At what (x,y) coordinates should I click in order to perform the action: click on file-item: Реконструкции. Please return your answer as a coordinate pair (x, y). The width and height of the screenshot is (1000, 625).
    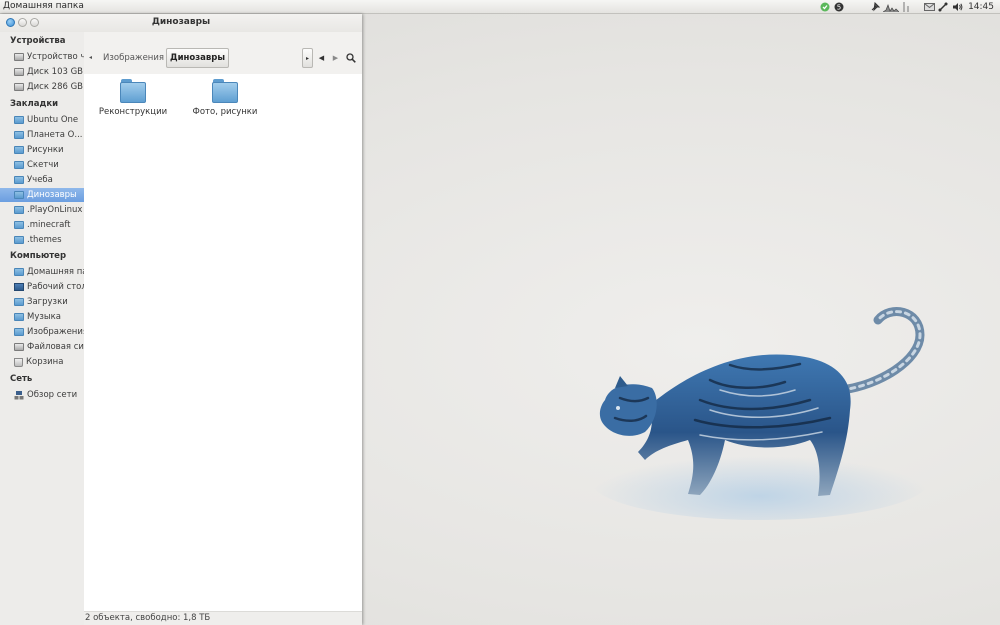
    Looking at the image, I should click on (133, 98).